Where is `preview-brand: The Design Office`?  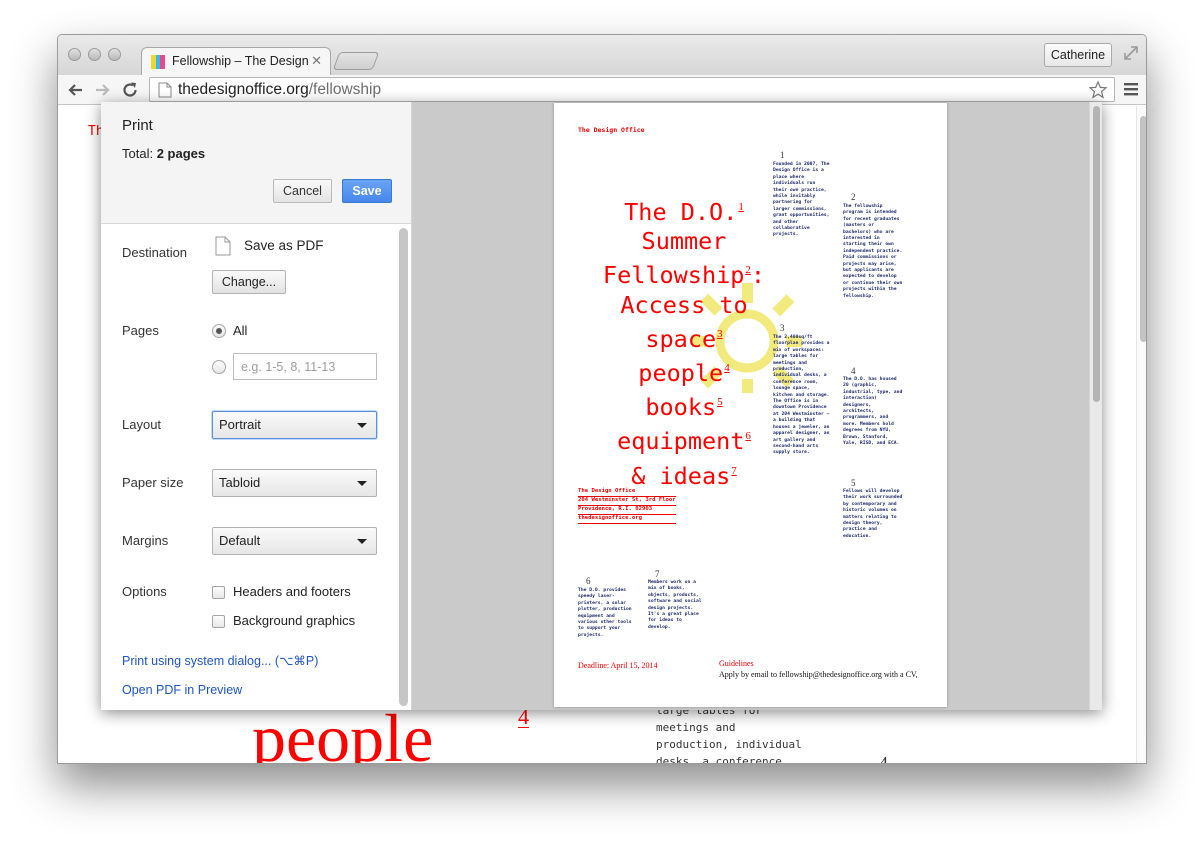 preview-brand: The Design Office is located at coordinates (611, 130).